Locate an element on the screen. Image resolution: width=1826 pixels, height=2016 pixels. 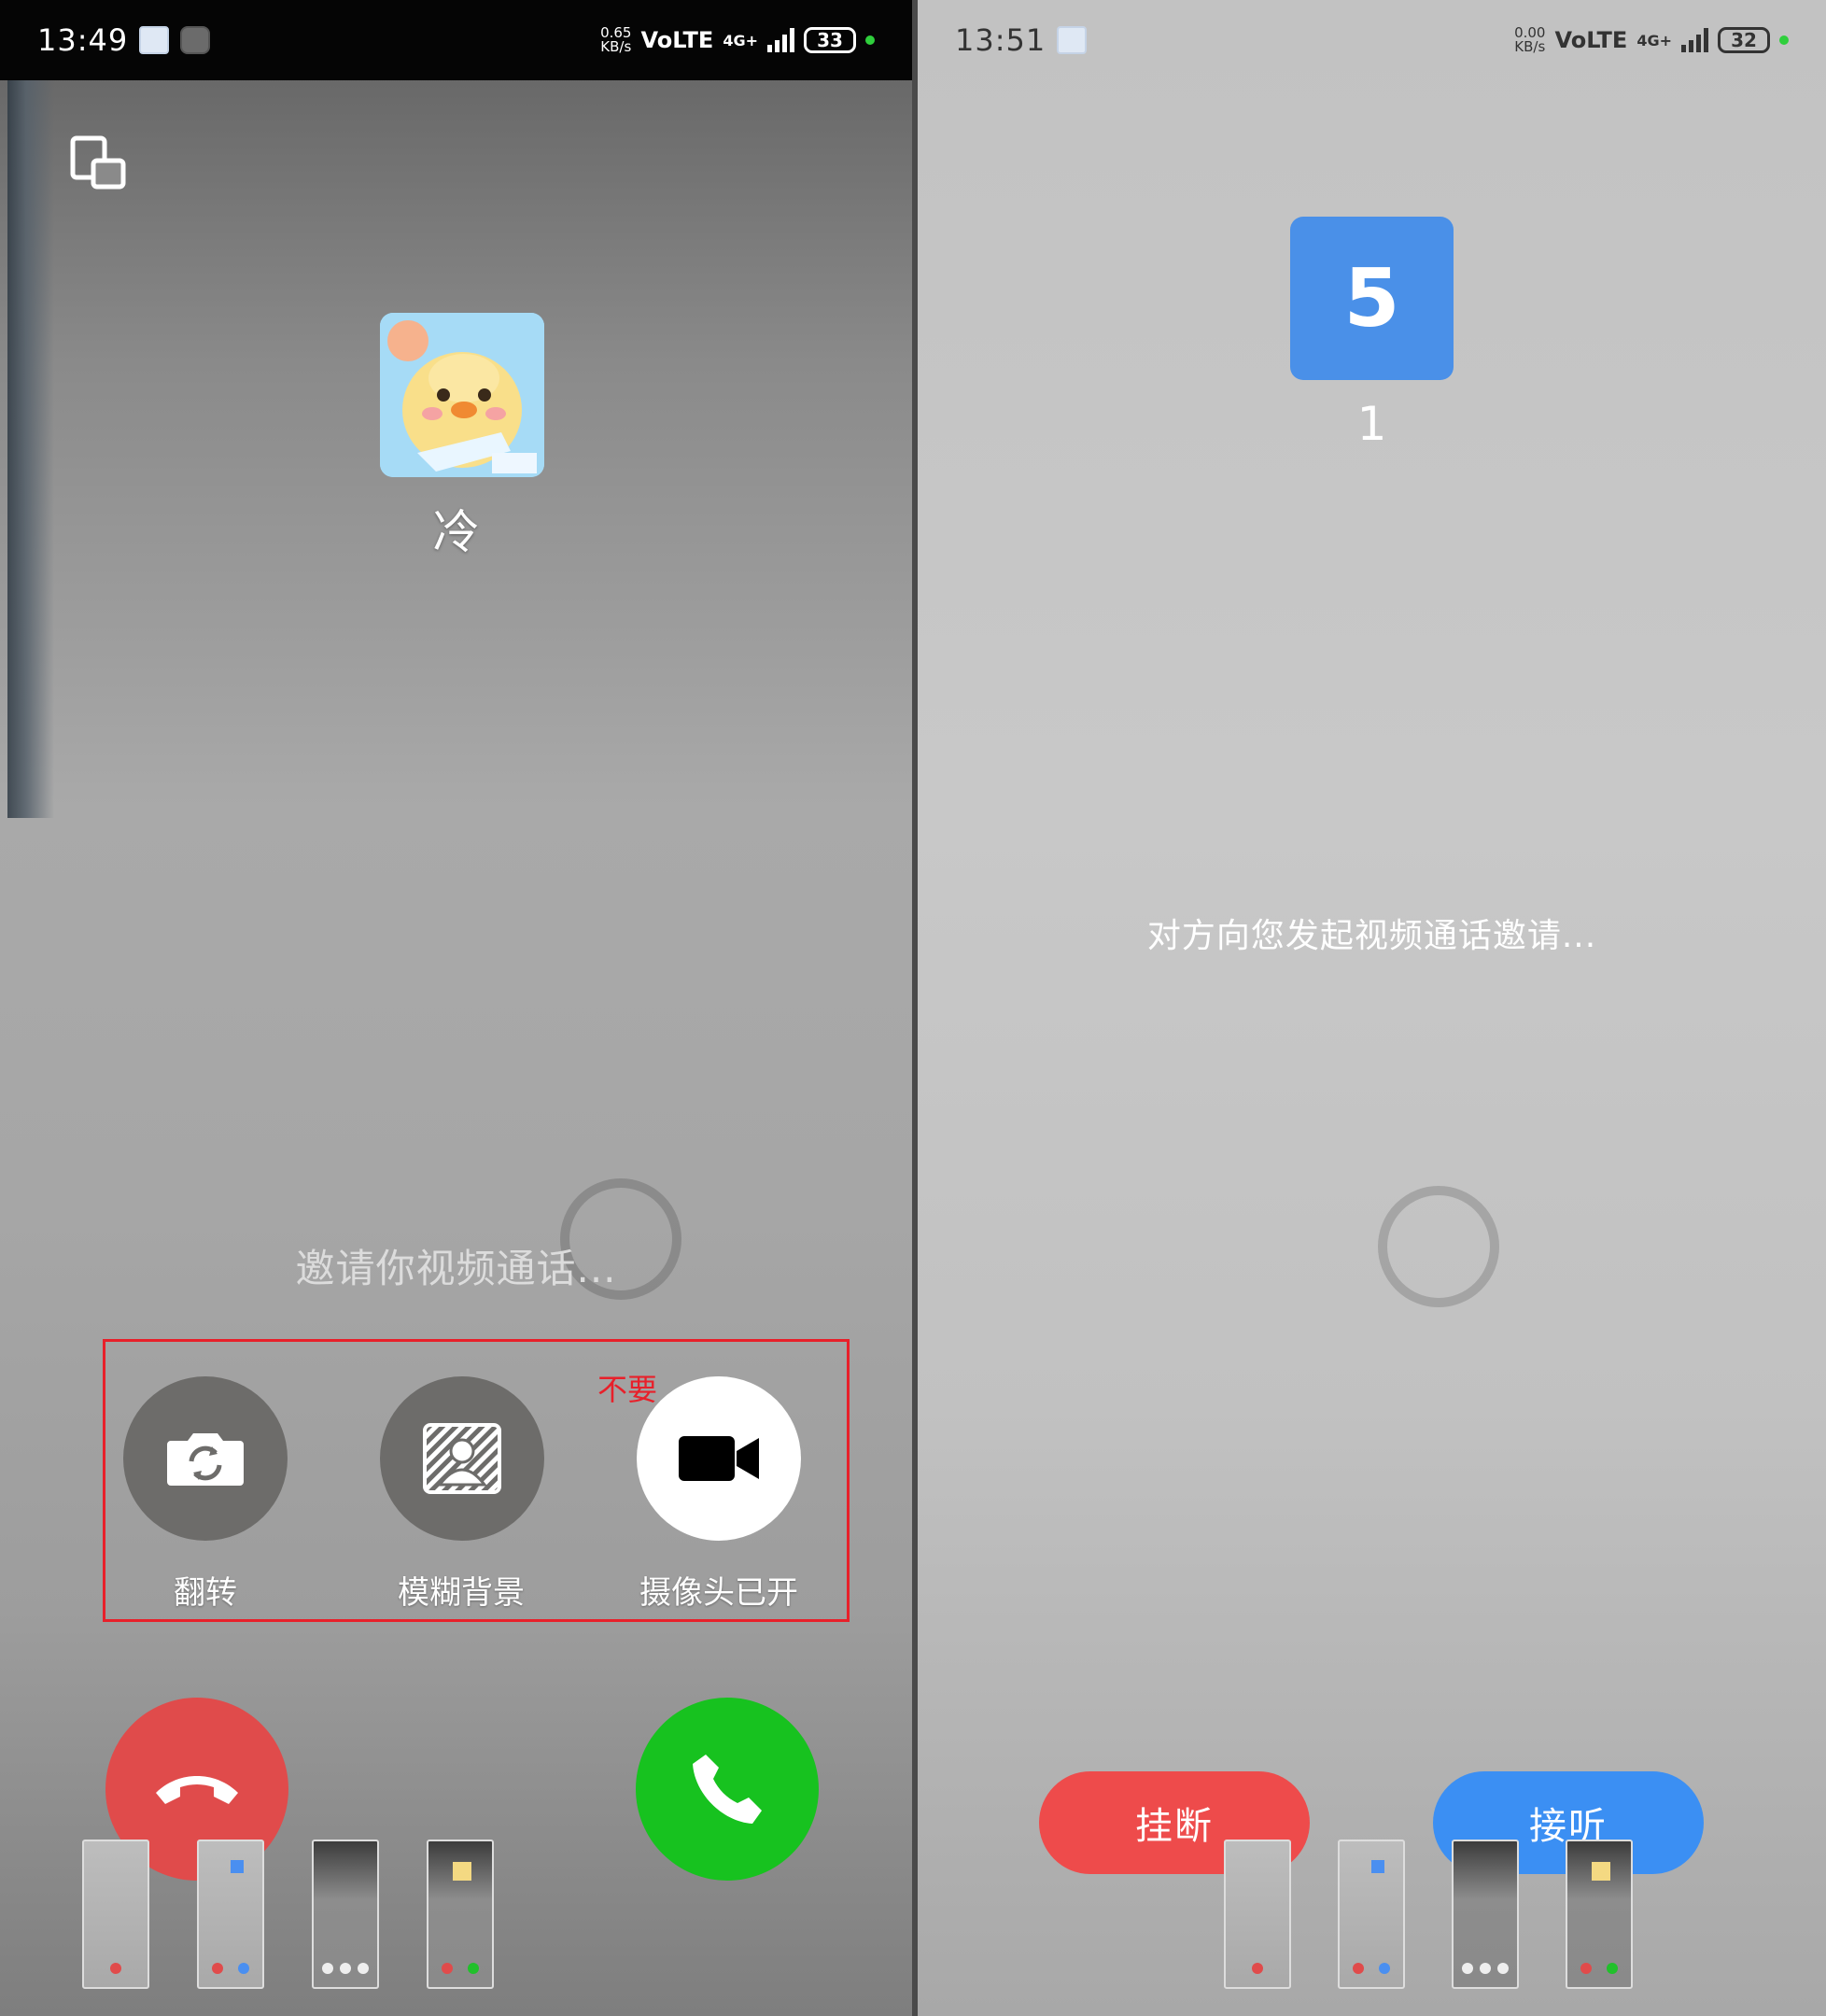
camera-toggle-button is located at coordinates (719, 1459).